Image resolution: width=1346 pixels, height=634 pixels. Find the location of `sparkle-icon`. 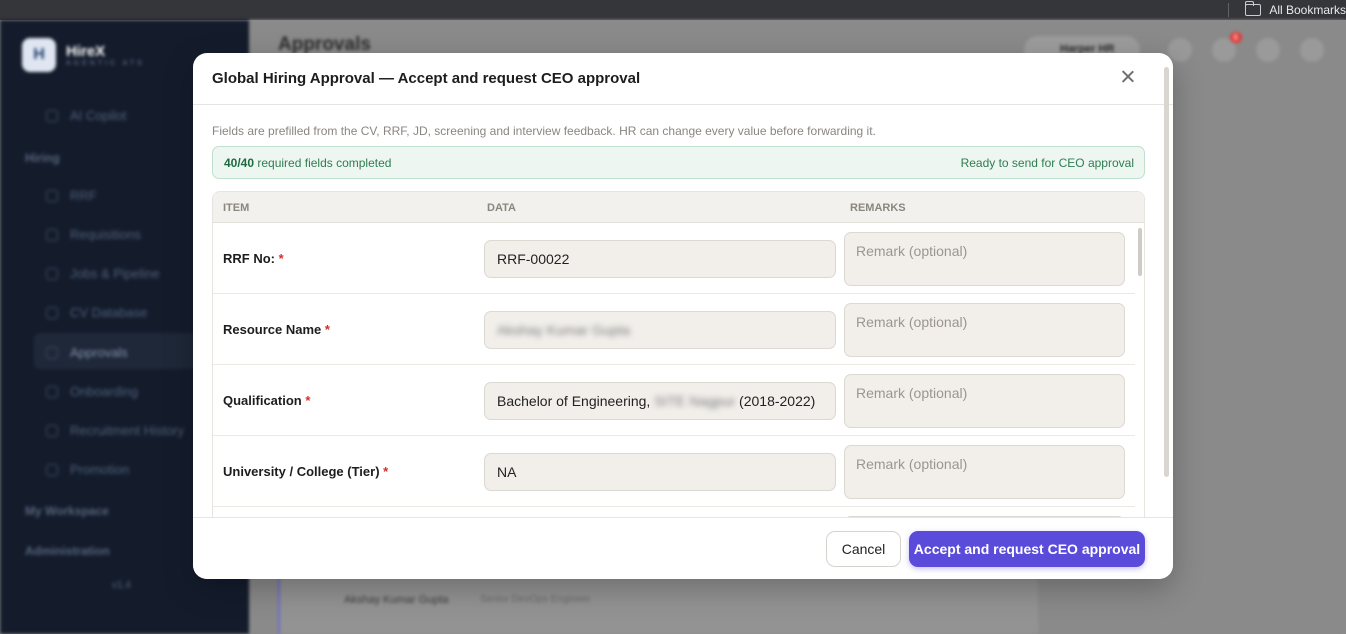

sparkle-icon is located at coordinates (52, 115).